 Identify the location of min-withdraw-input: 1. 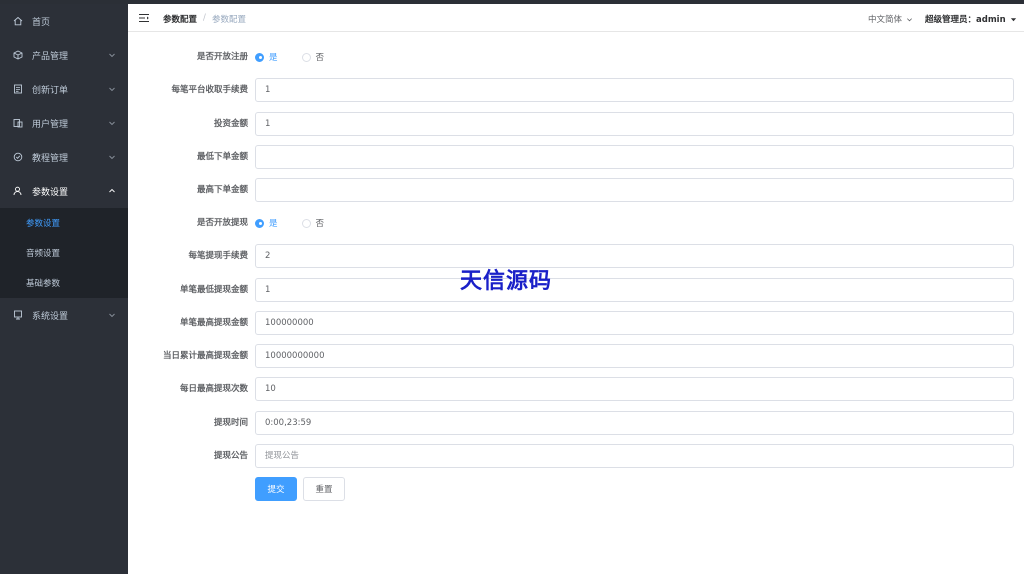
(634, 290).